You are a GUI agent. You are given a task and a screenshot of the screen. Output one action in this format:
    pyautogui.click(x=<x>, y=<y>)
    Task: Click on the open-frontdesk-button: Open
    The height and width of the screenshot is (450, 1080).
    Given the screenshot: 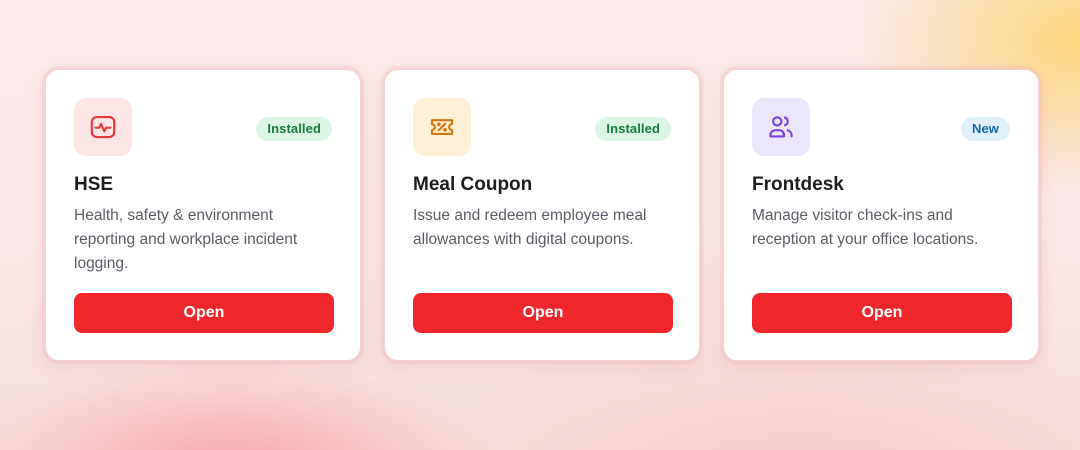 What is the action you would take?
    pyautogui.click(x=882, y=313)
    